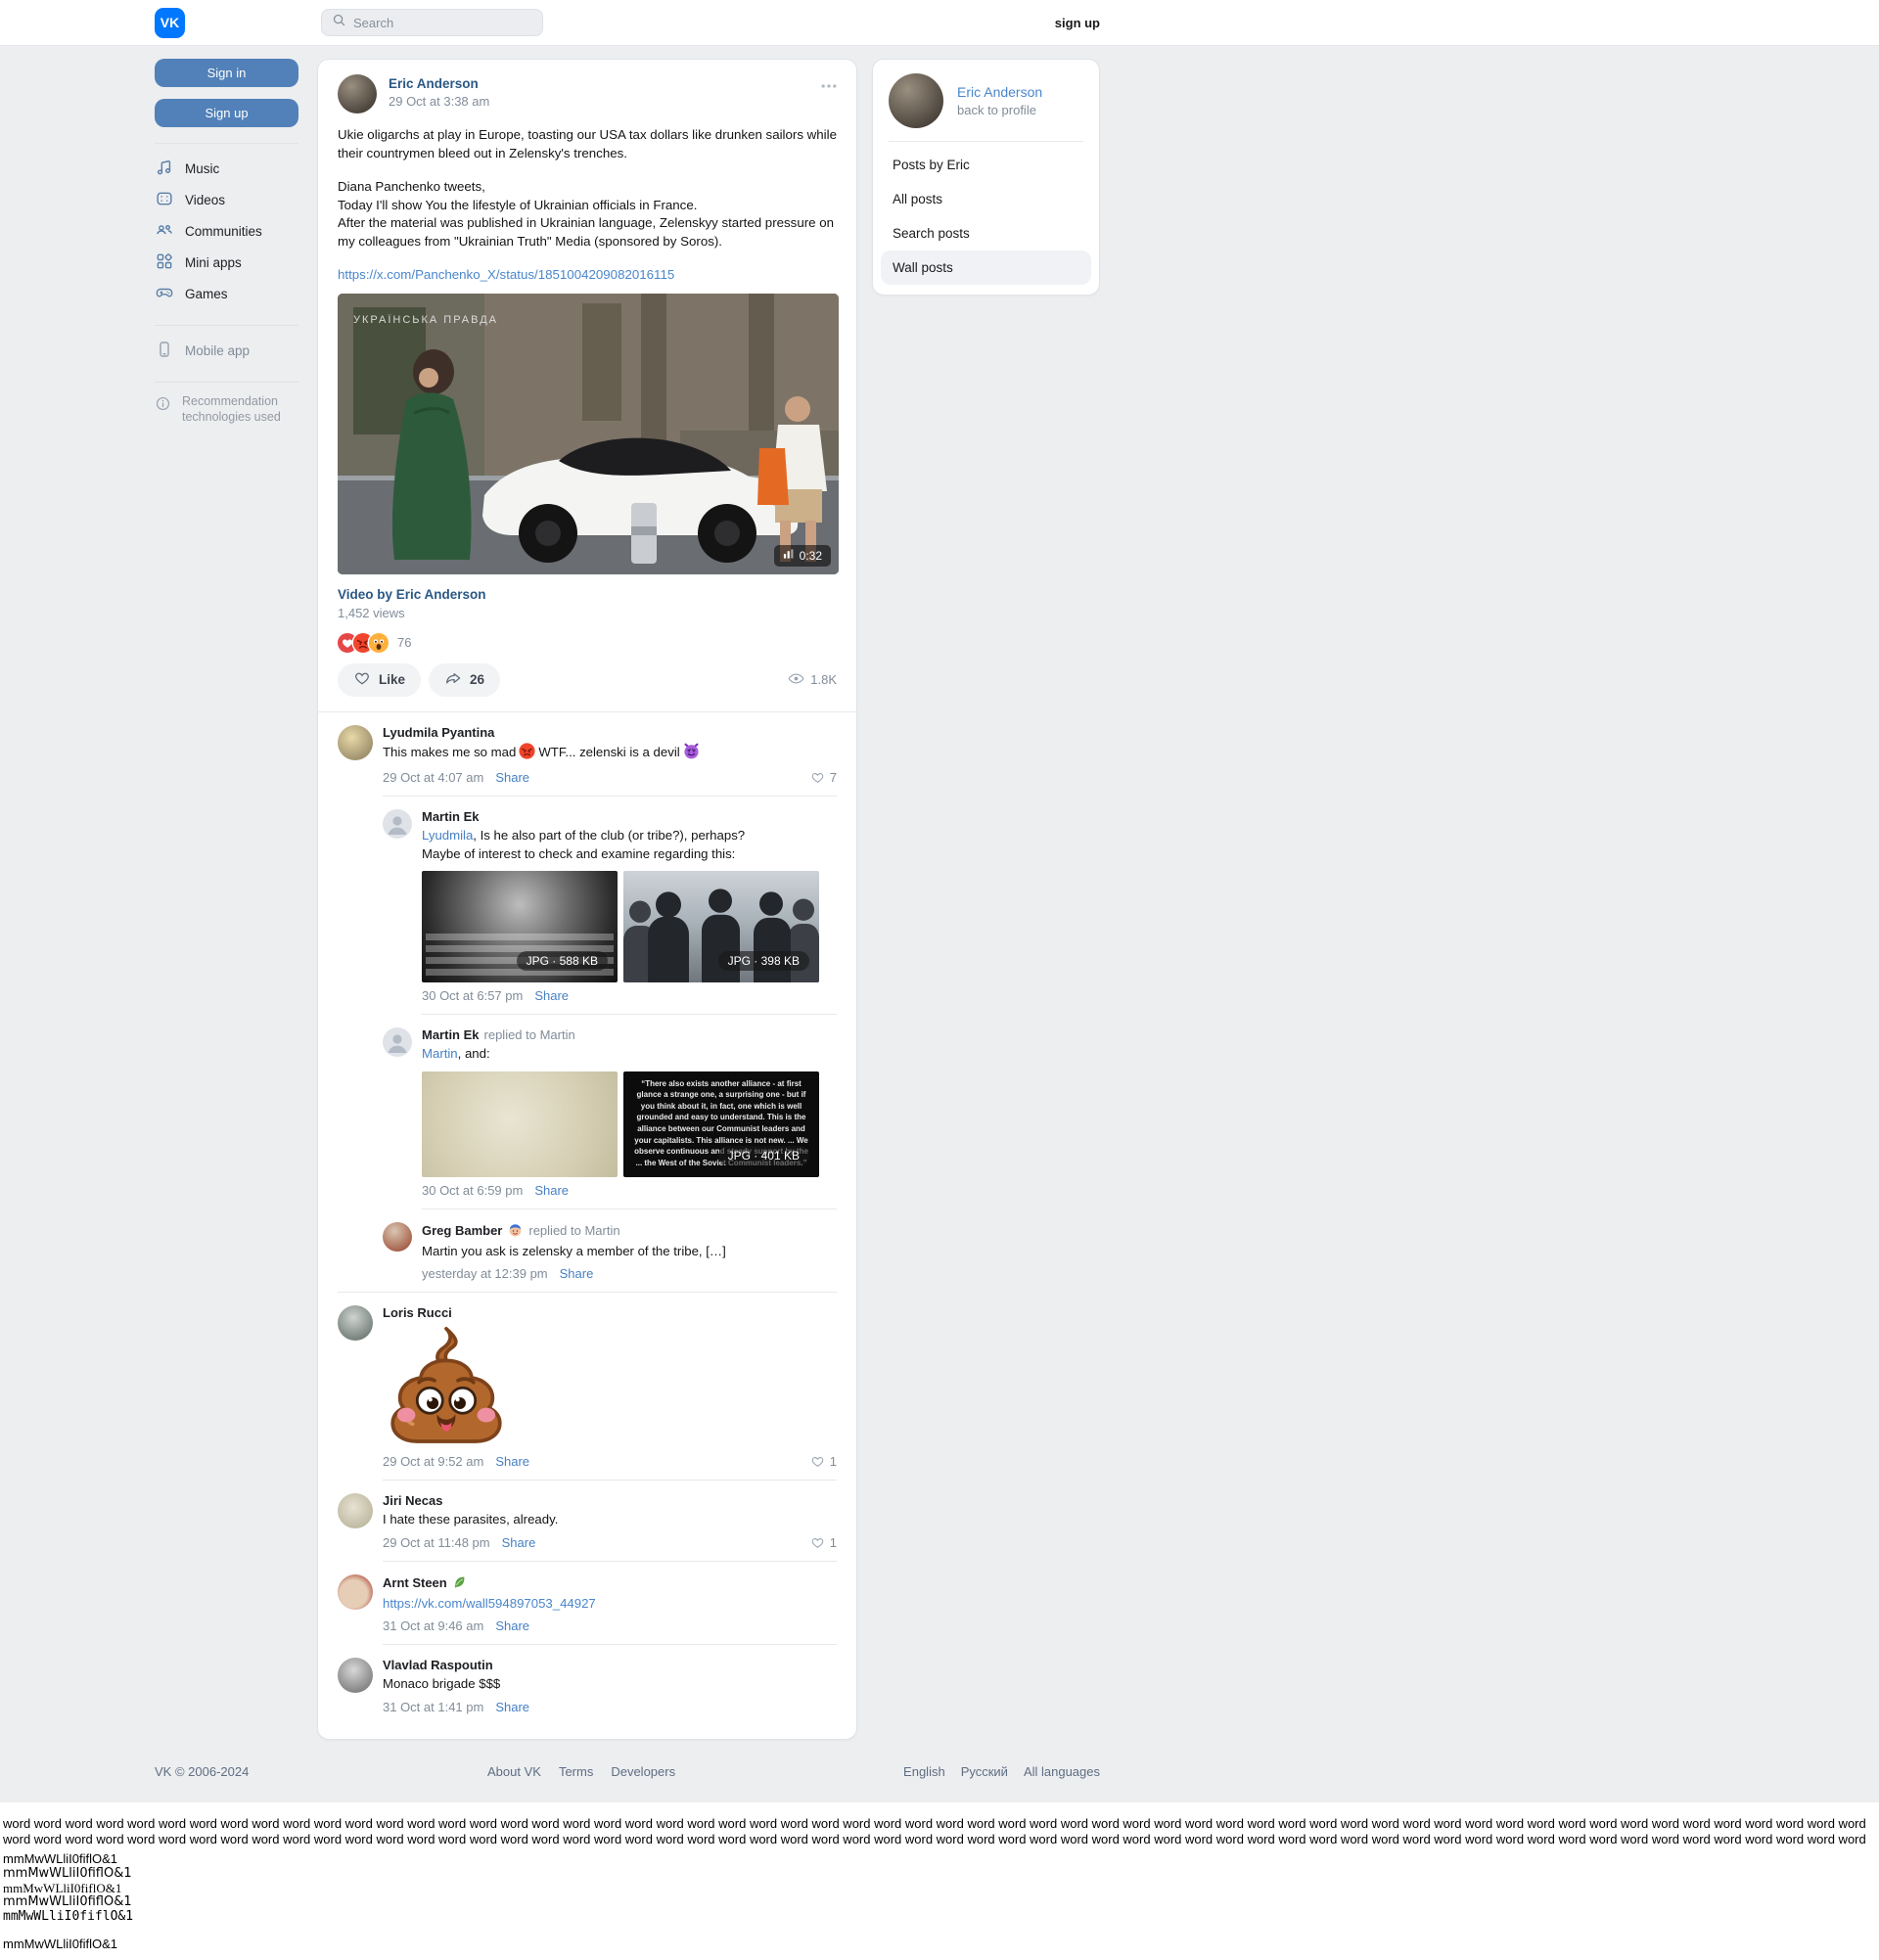 Image resolution: width=1879 pixels, height=1960 pixels. I want to click on recommendation-label: Recommendation technologies used, so click(231, 409).